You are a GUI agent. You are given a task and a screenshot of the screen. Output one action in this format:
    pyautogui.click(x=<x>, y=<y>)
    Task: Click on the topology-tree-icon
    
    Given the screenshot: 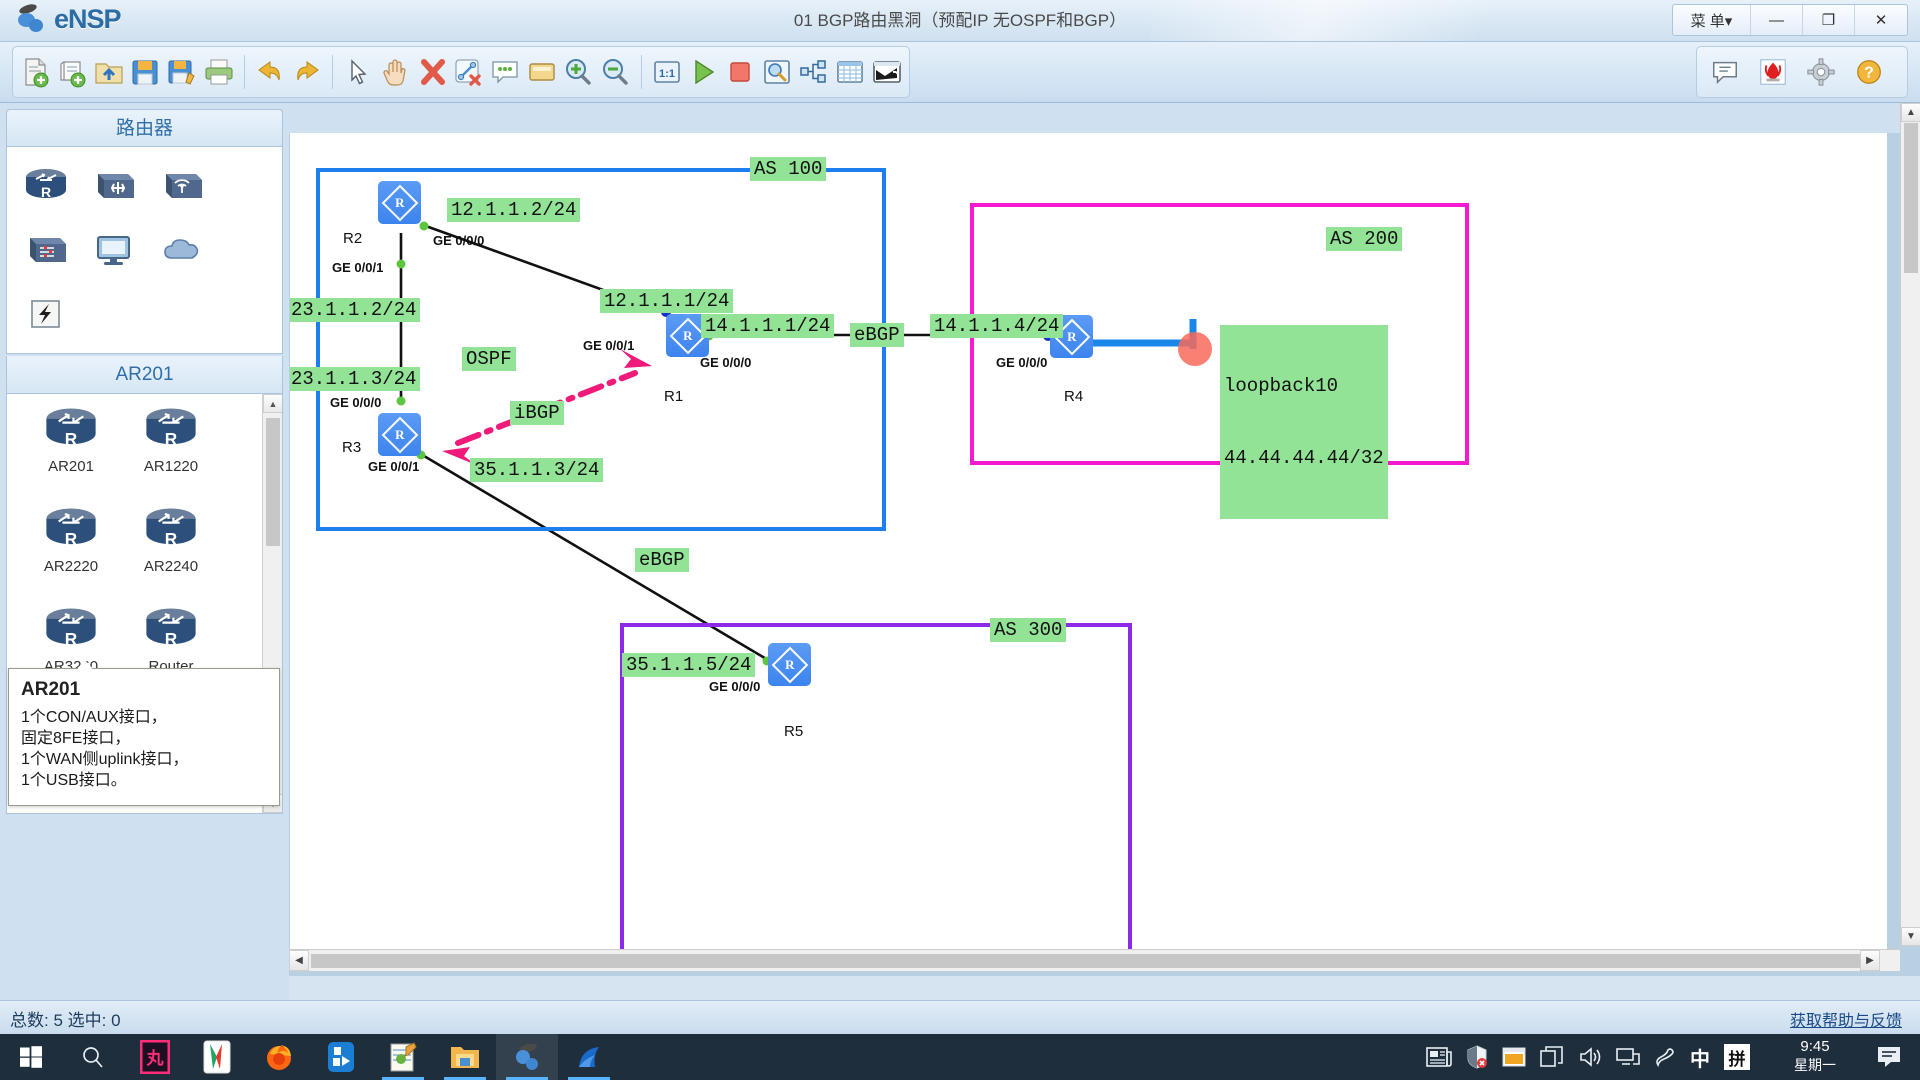 What is the action you would take?
    pyautogui.click(x=813, y=72)
    